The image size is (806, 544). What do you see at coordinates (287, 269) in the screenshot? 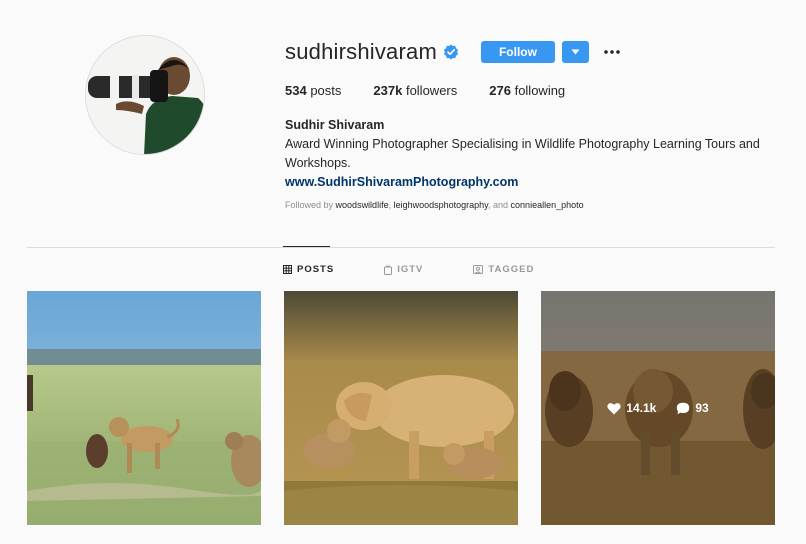
I see `grid-icon` at bounding box center [287, 269].